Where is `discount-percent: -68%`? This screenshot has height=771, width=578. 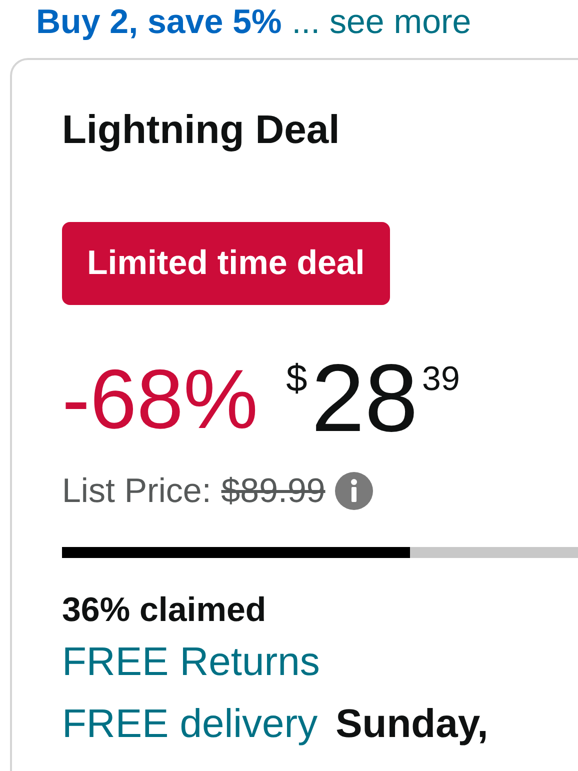 discount-percent: -68% is located at coordinates (160, 399).